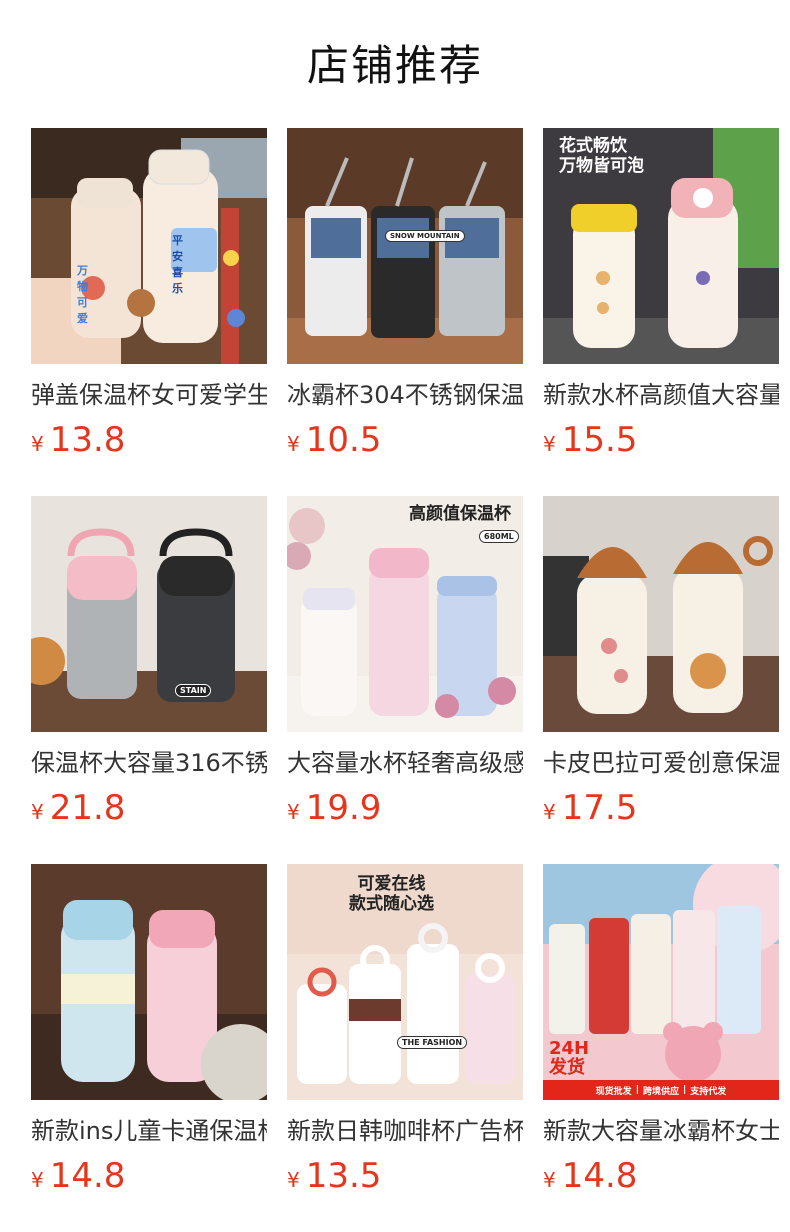 This screenshot has width=790, height=1232. Describe the element at coordinates (405, 1131) in the screenshot. I see `product-name: 新款日韩咖啡杯广告杯` at that location.